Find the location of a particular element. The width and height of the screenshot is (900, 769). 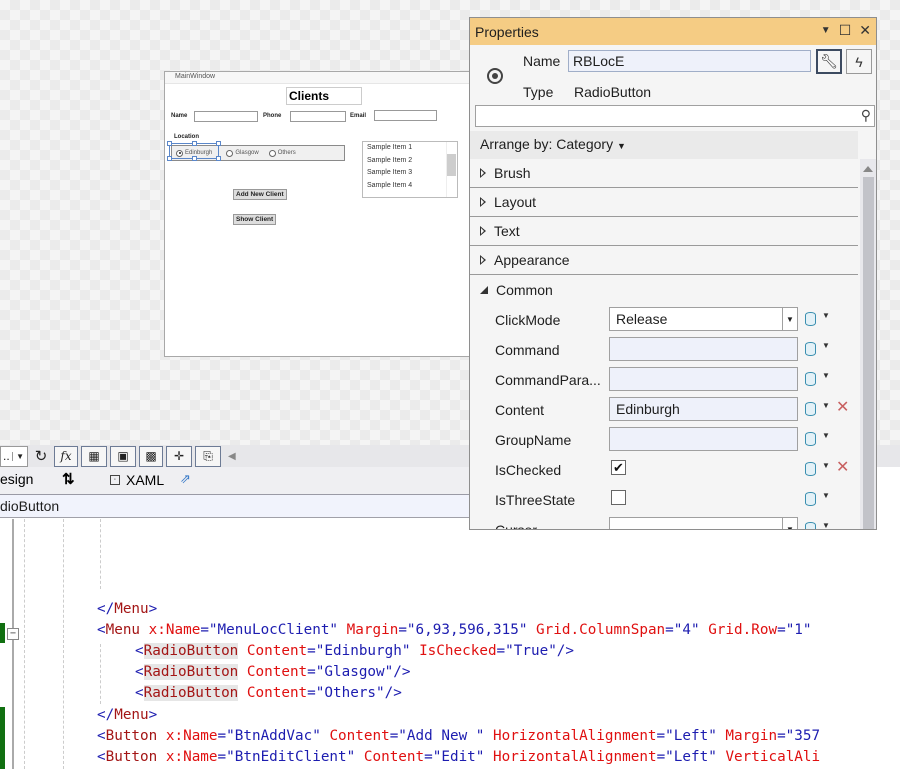

refresh-icon: ↻ is located at coordinates (41, 456).